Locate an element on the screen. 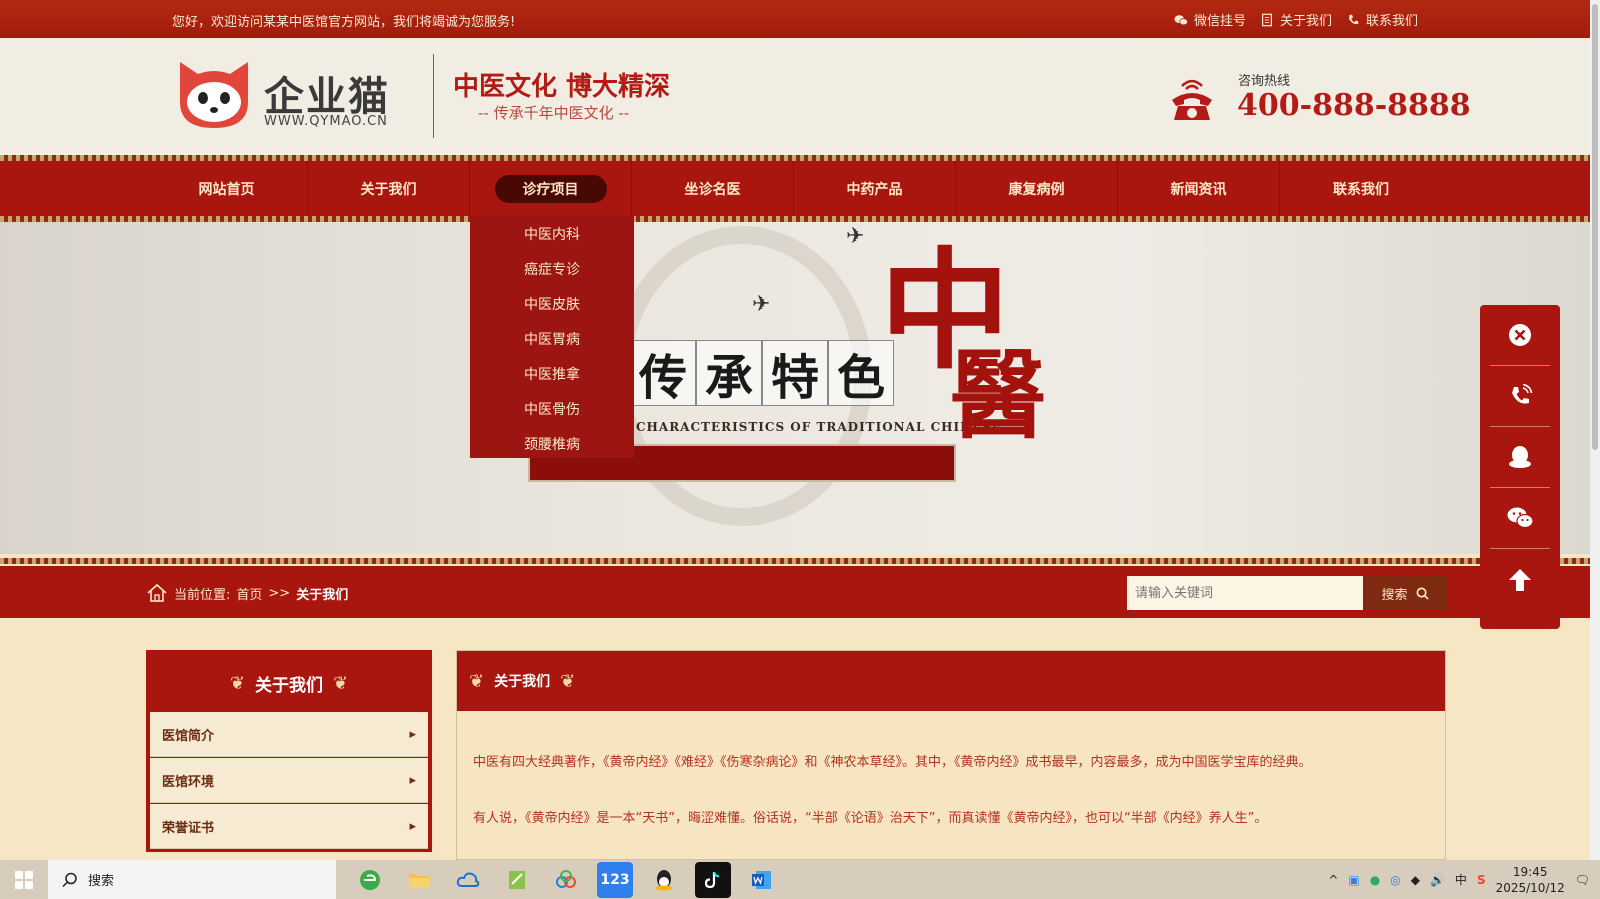  taskbar-qq-icon is located at coordinates (664, 880).